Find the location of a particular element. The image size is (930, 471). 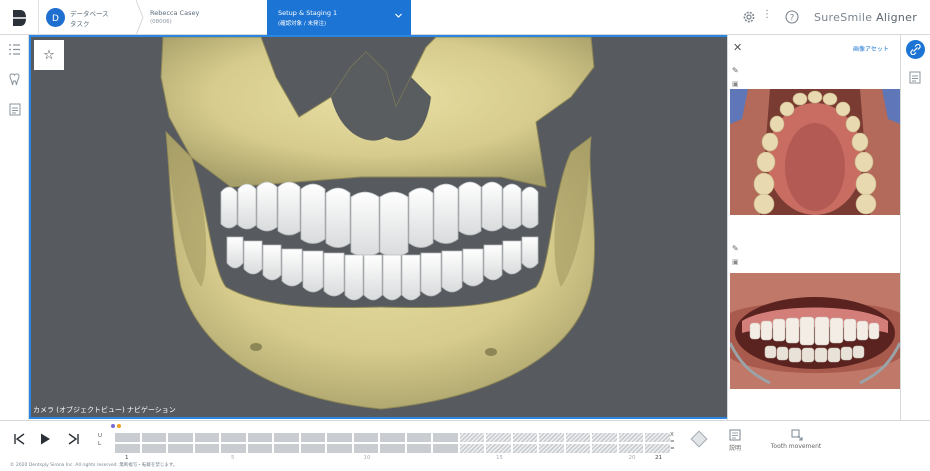

stage-end-handle is located at coordinates (699, 439).